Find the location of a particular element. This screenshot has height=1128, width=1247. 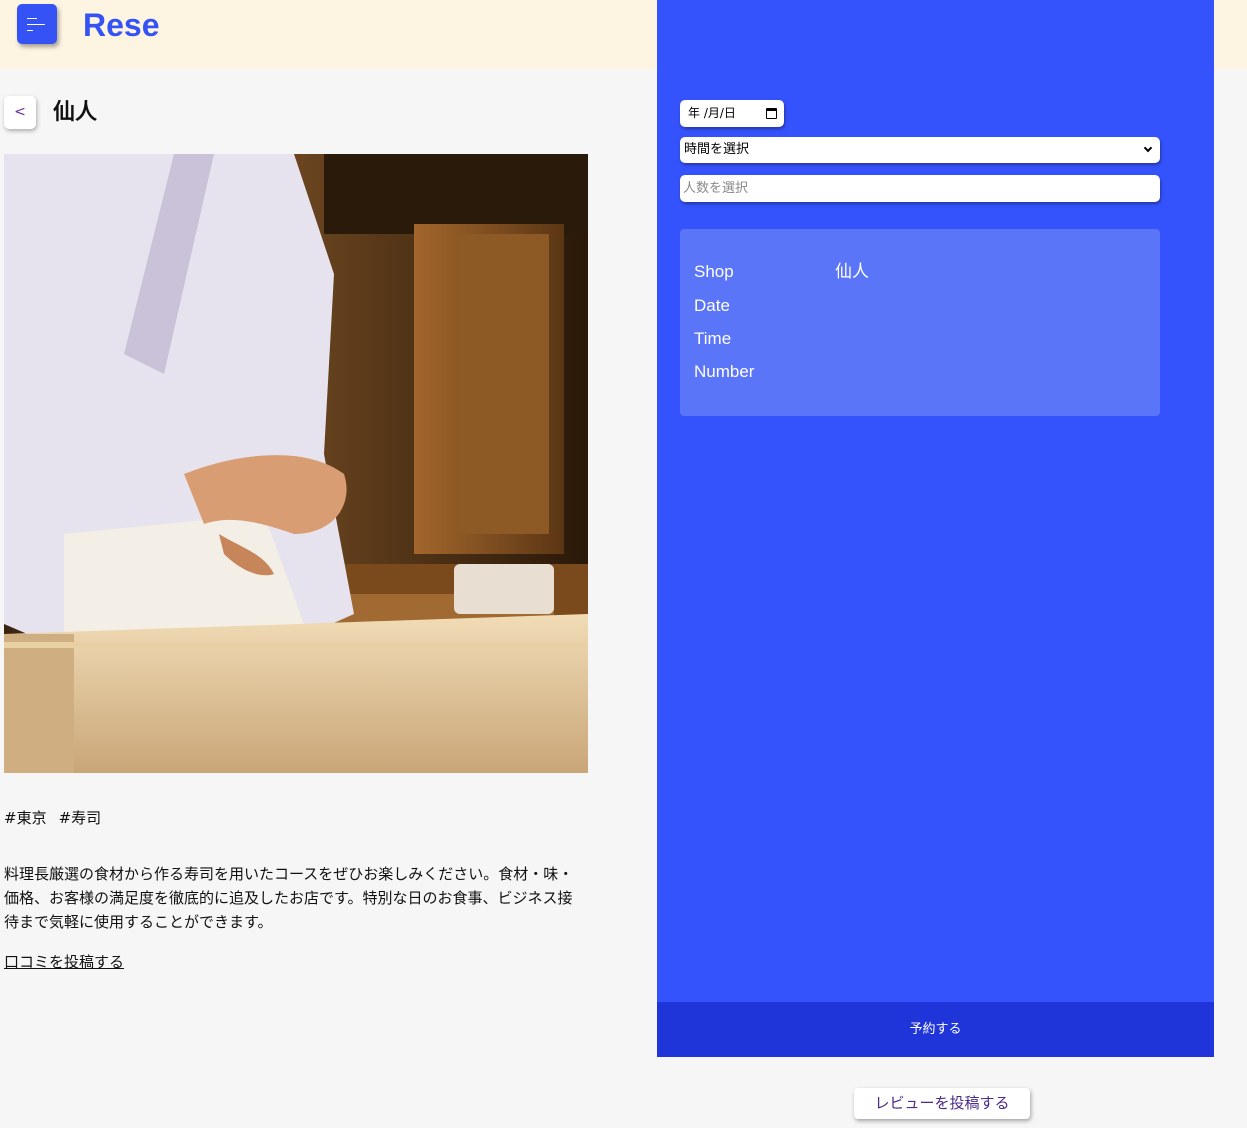

time-select: 時間を選択 is located at coordinates (920, 150).